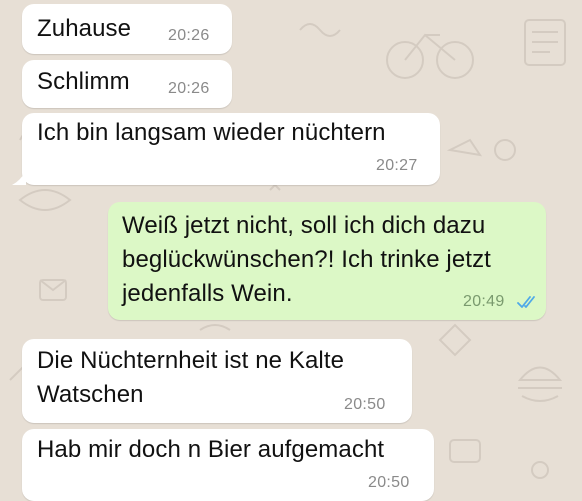  I want to click on double-check-icon, so click(526, 302).